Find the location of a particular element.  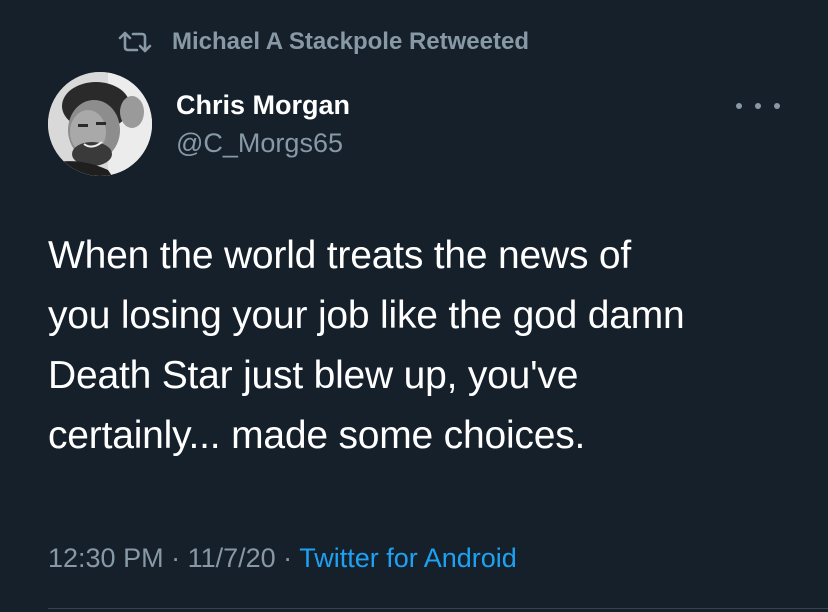

tweet-date: 11/7/20 is located at coordinates (231, 558).